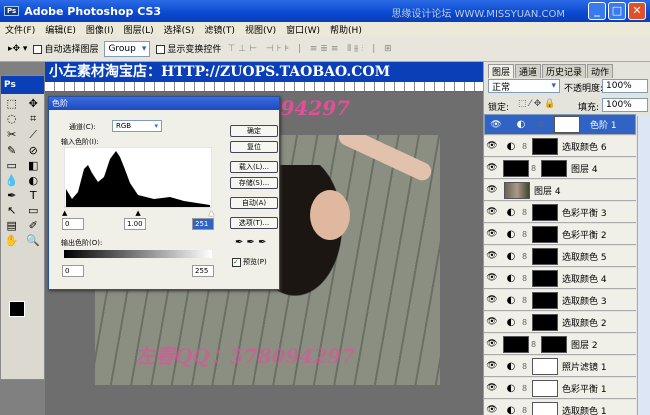 The height and width of the screenshot is (415, 650). What do you see at coordinates (22, 170) in the screenshot?
I see `tool-grid: ⬚ ✥ ◌ ⌗ ✂ ⟋ ✎ ⊘ ▭ ◧ 💧 ◐ ✒ T ↖ ▭ ▤ ✐ ✋ 🔍` at bounding box center [22, 170].